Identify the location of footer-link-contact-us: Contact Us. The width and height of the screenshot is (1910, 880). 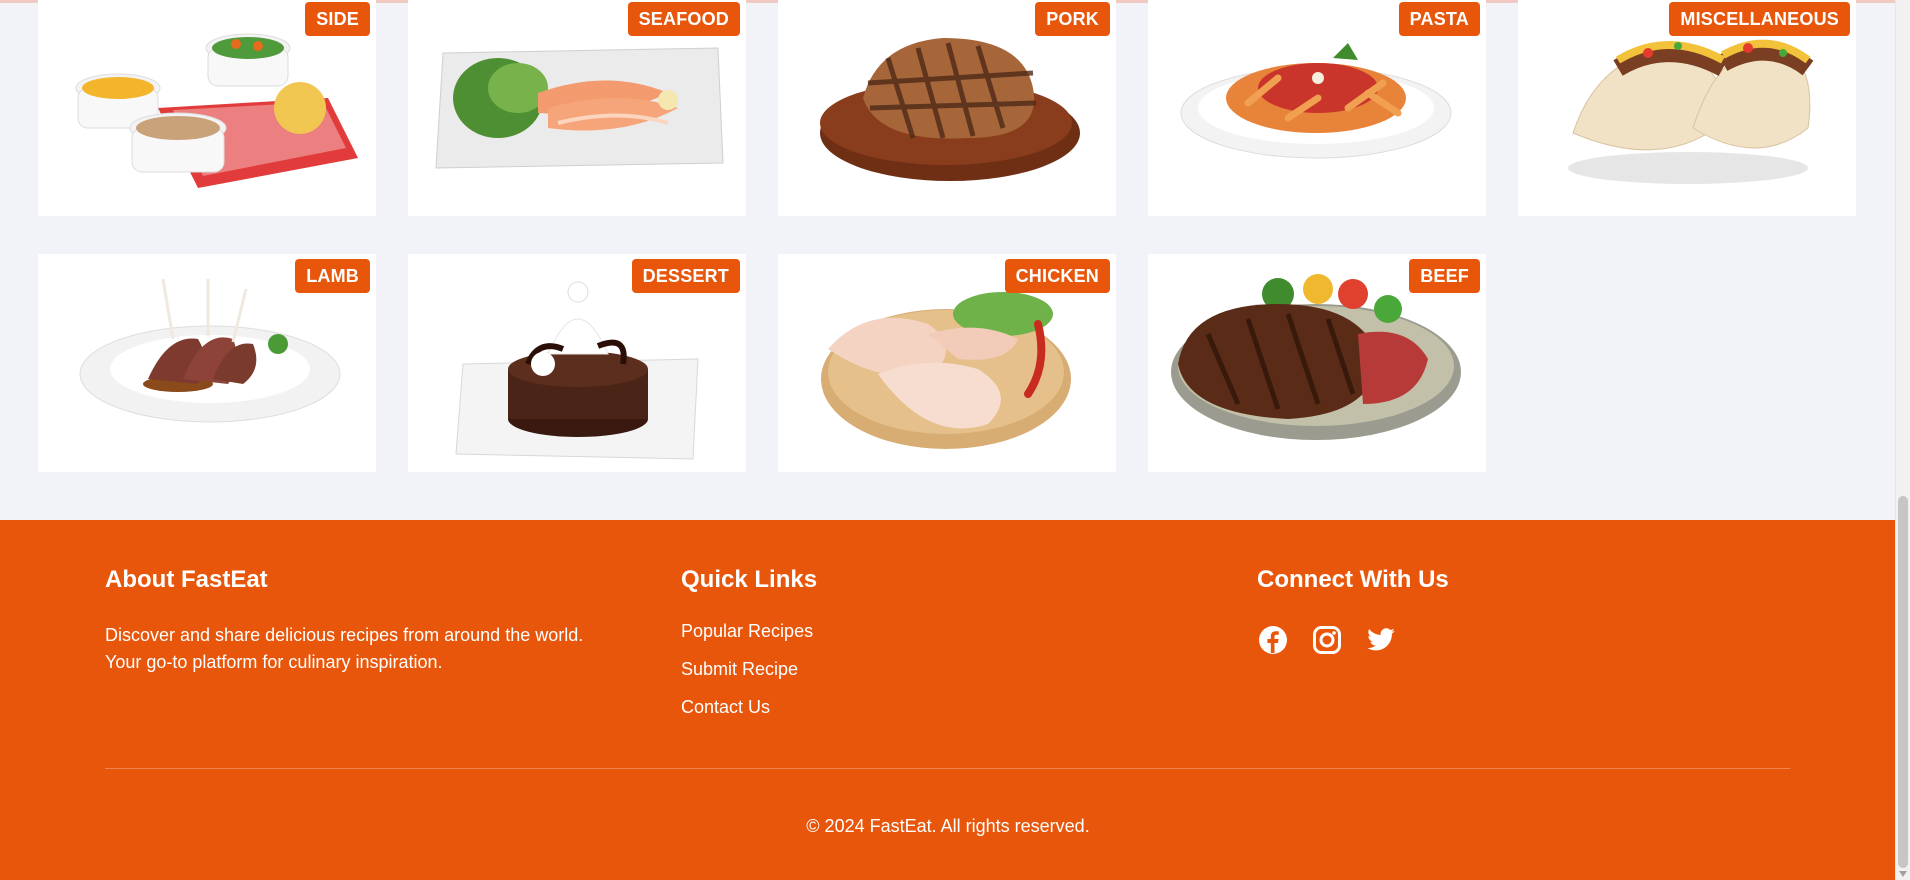
(749, 715).